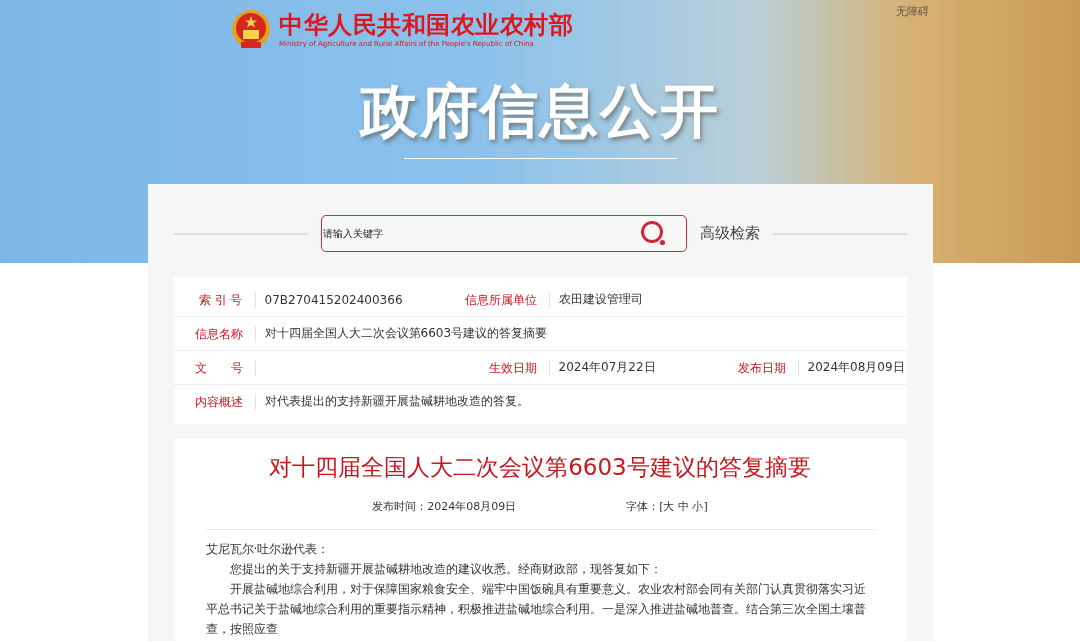  Describe the element at coordinates (536, 609) in the screenshot. I see `paragraph: 开展盐碱地综合利用，对于保障国家粮食安全、端牢中国饭碗具有重要意义。农业农村部会同有关部门认真贯彻落实习近平总书记关于盐碱地综合利用的重要指示精神，积极推进盐碱地综合利用。一是深入推进盐碱地普查。结合第三次全国土壤普查，按照应查` at that location.